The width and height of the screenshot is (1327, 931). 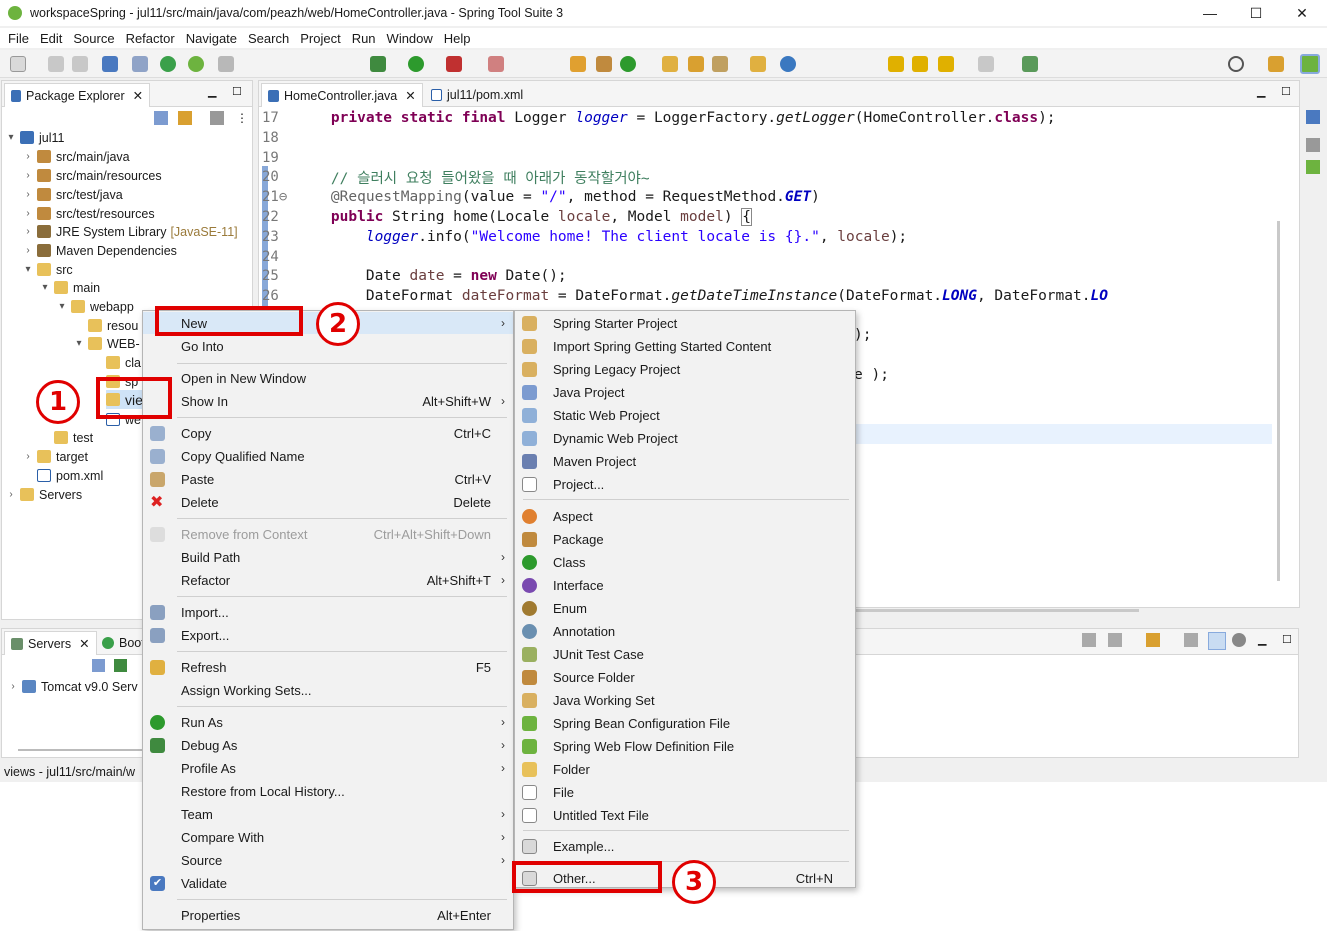 I want to click on submenu-item-static-web-project: Static Web Project, so click(x=685, y=415).